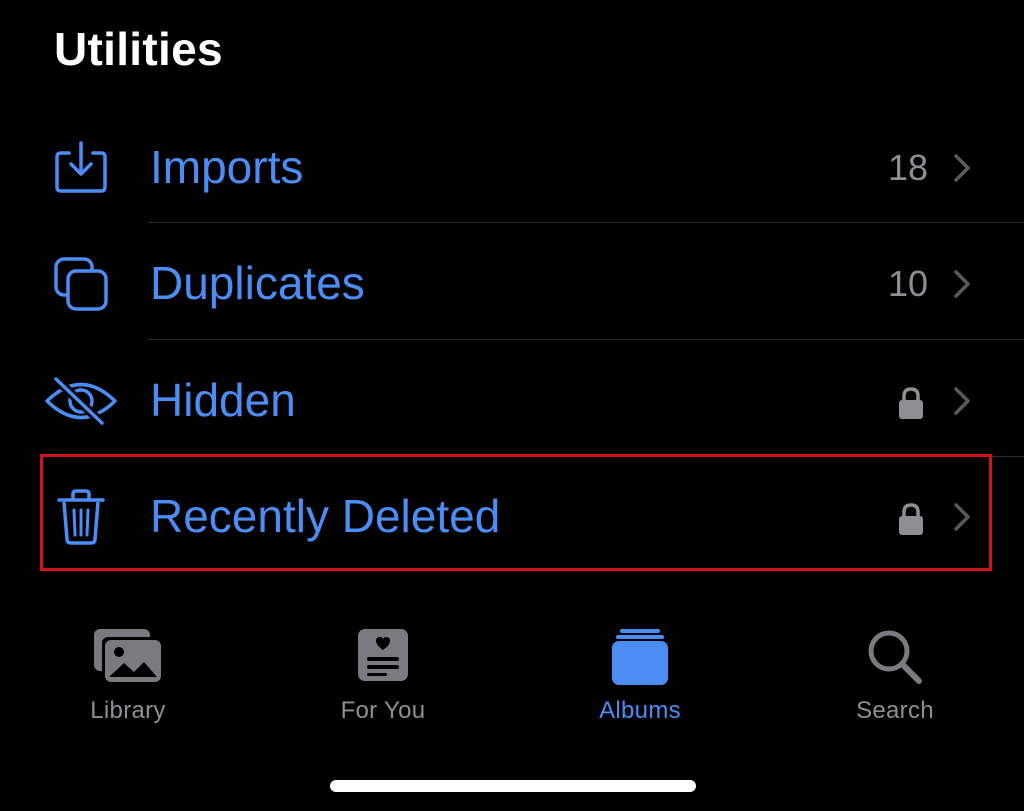 Image resolution: width=1024 pixels, height=811 pixels. Describe the element at coordinates (128, 658) in the screenshot. I see `photo-library-icon` at that location.